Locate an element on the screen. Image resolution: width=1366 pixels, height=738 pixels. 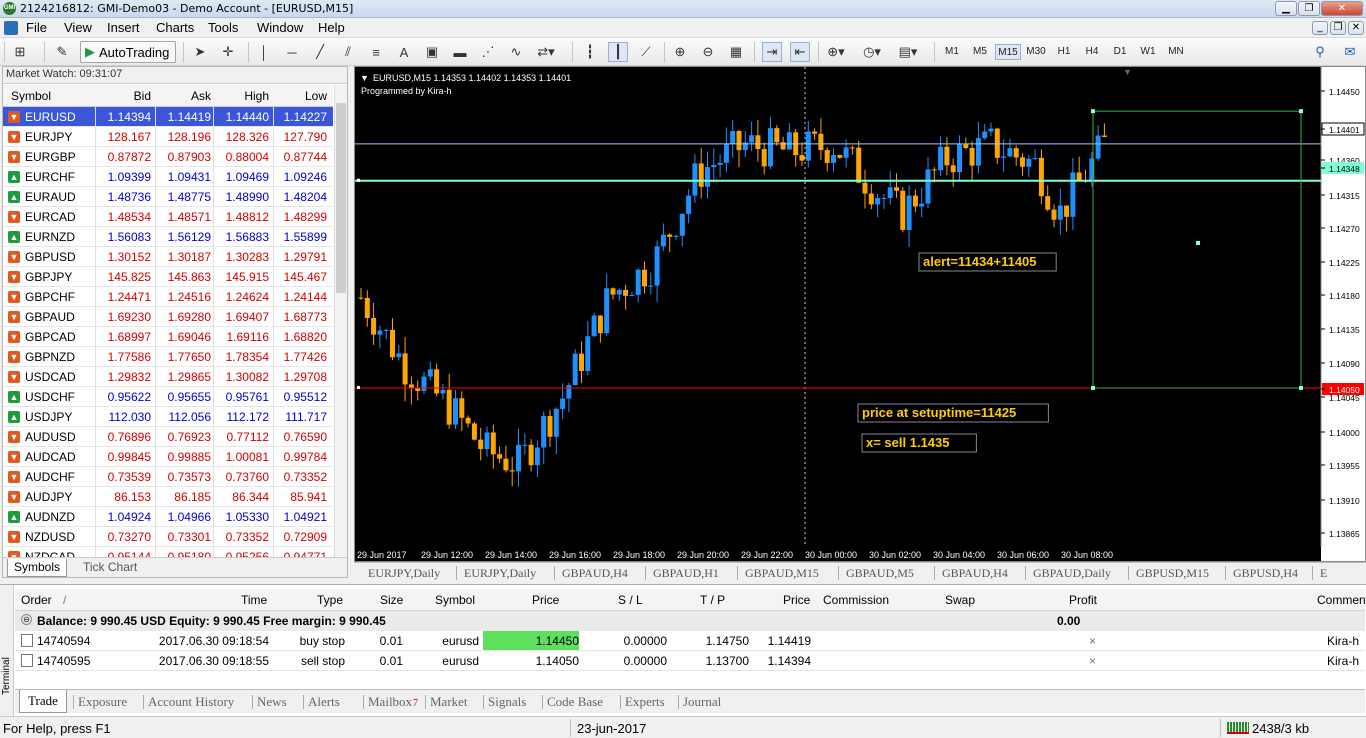
market-watch-scrollbar is located at coordinates (340, 322).